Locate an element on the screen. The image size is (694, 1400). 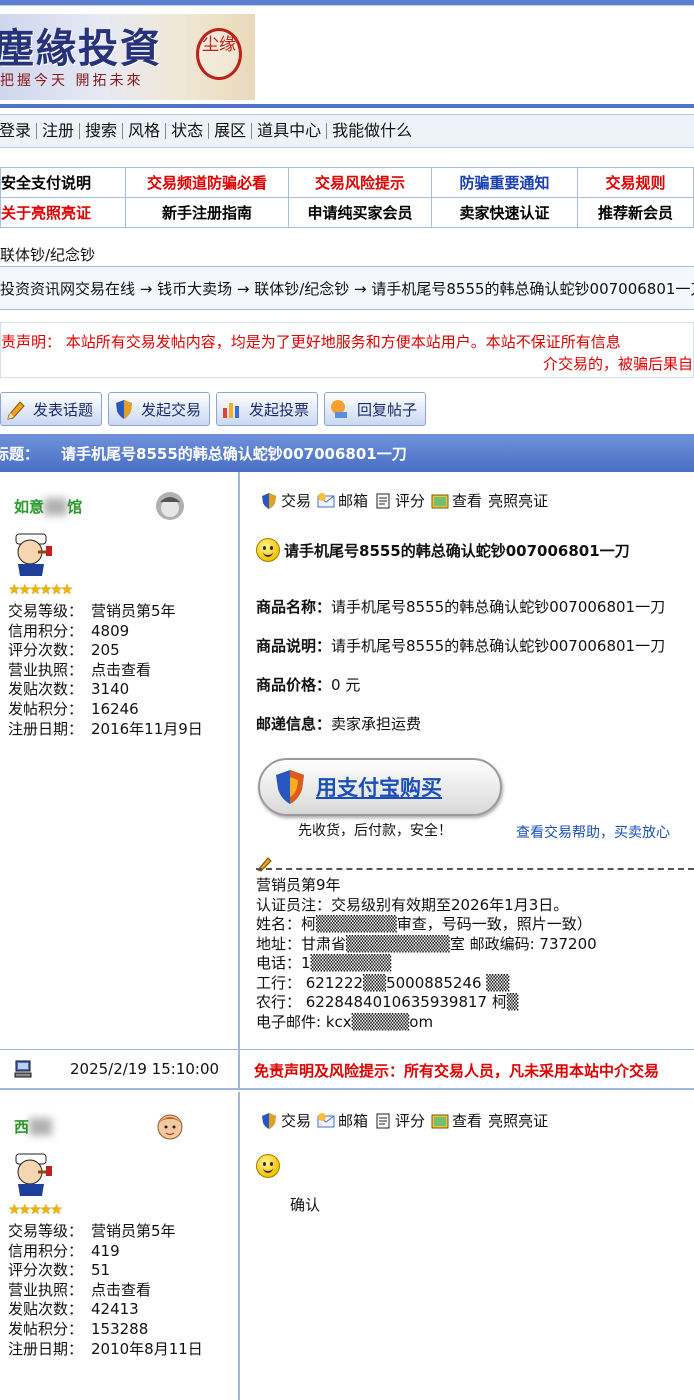
signature-line: 农行： 6228484010635939817 柯▒ is located at coordinates (387, 1002).